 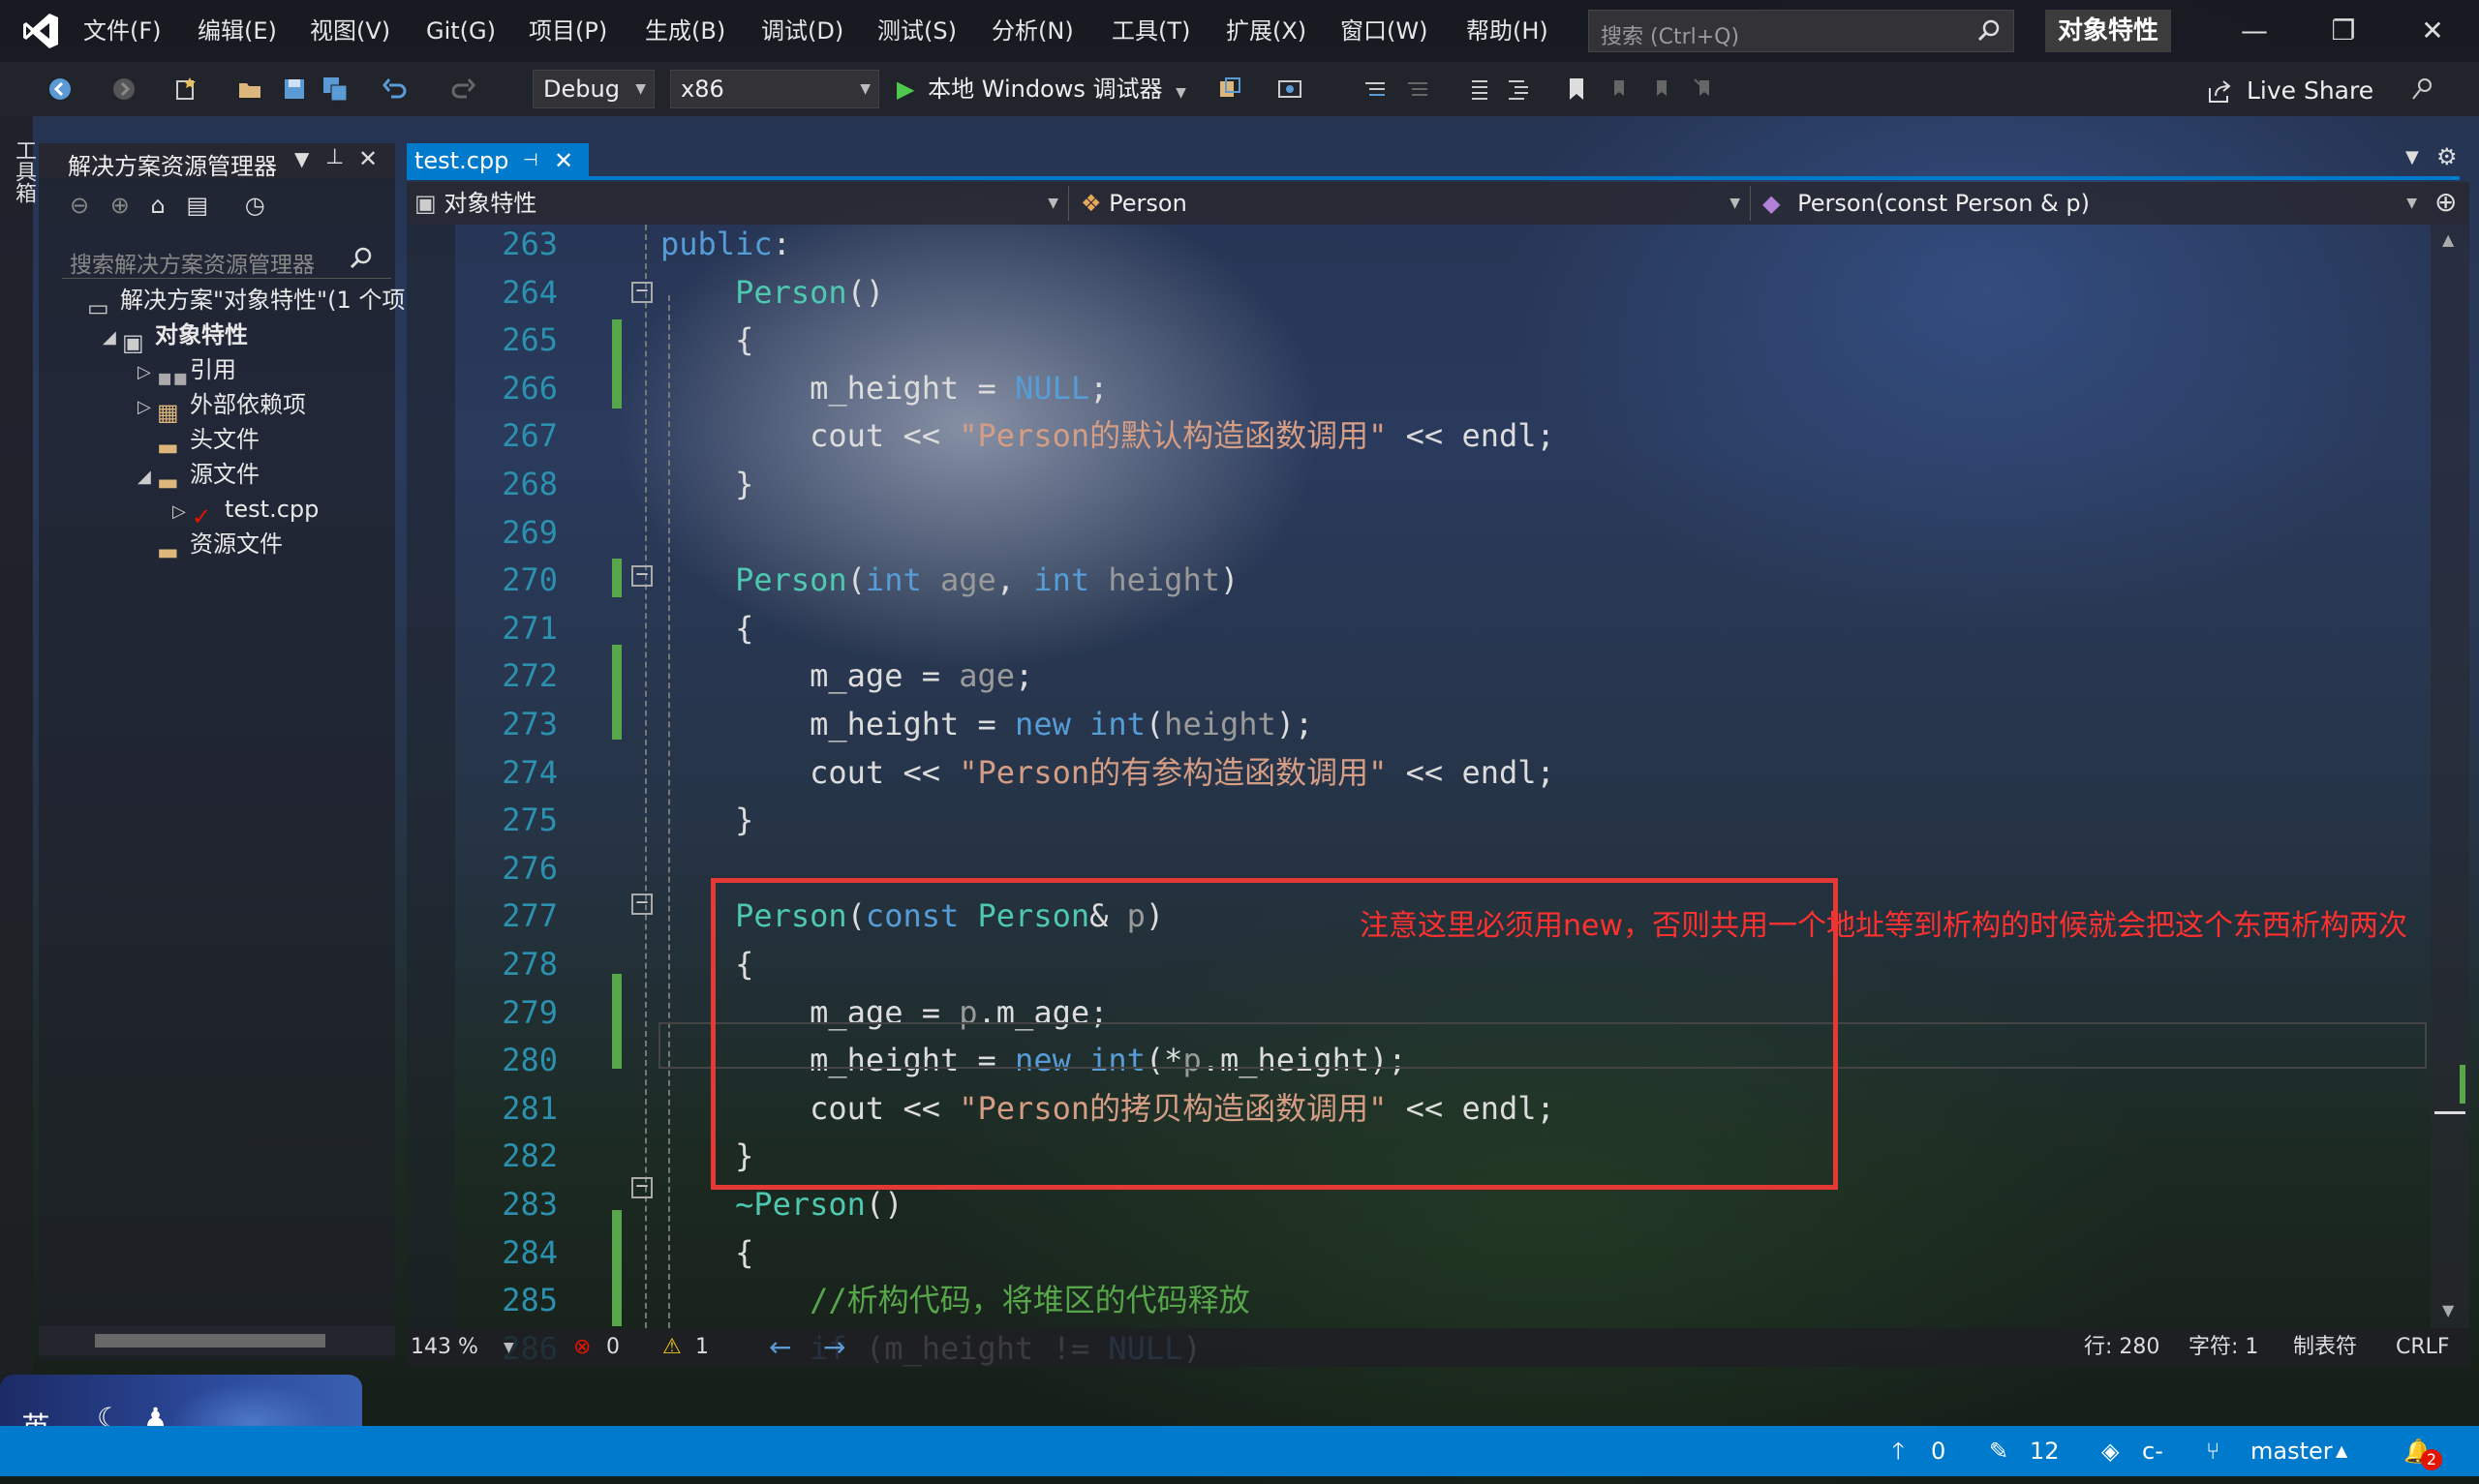 What do you see at coordinates (120, 205) in the screenshot?
I see `forward-icon: ⊕` at bounding box center [120, 205].